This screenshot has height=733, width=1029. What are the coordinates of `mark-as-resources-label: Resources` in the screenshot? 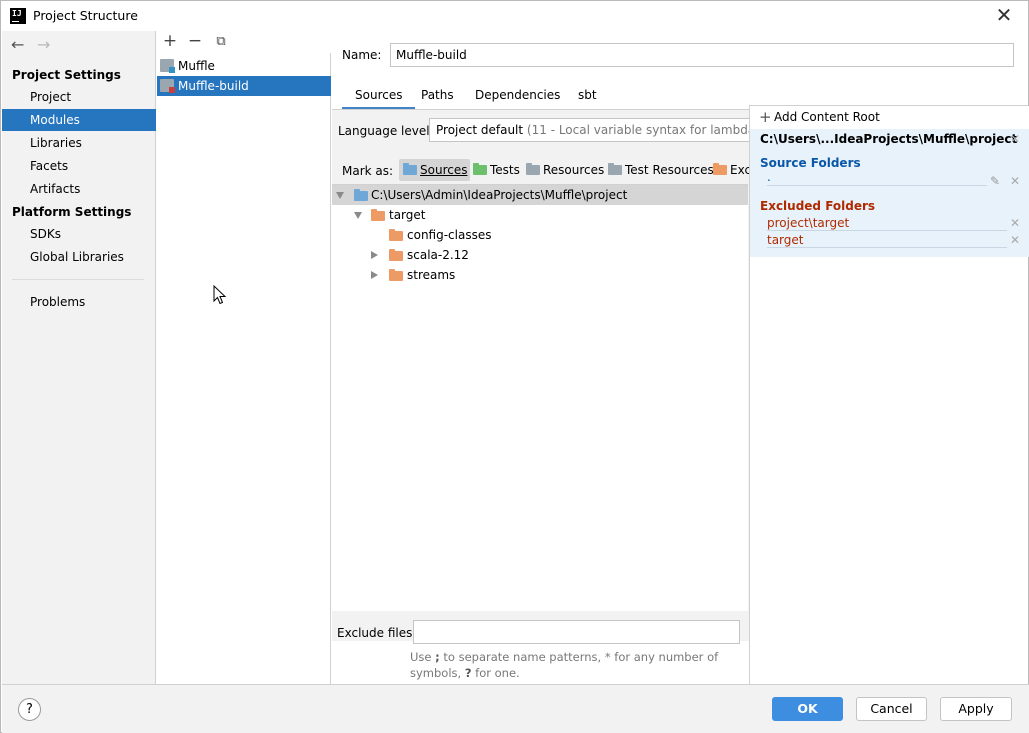 It's located at (574, 170).